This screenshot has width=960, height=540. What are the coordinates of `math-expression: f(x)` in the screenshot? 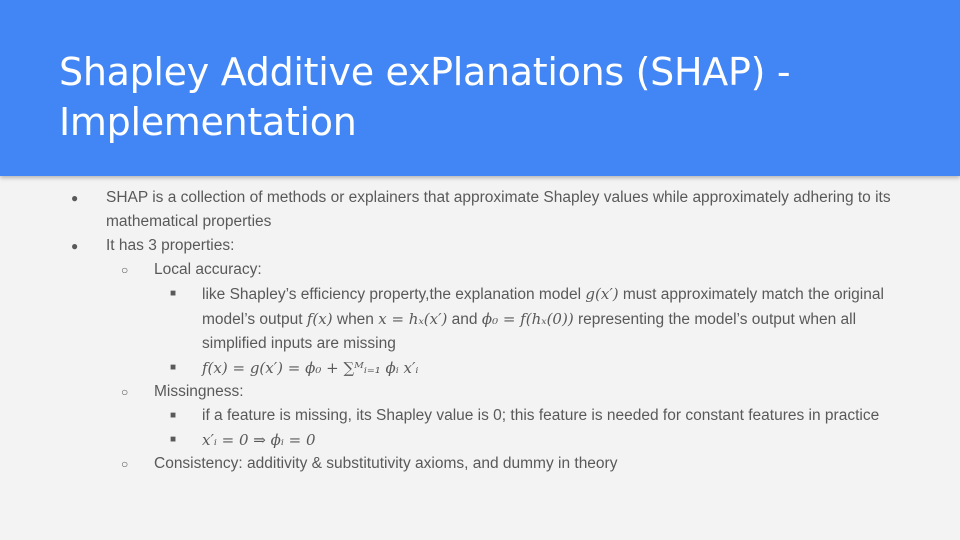 It's located at (319, 319).